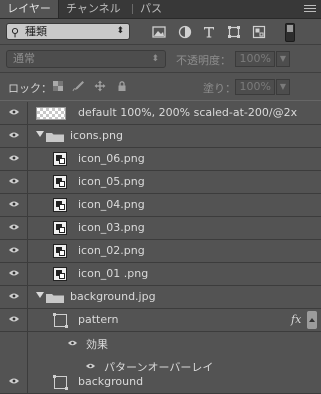 The height and width of the screenshot is (394, 321). Describe the element at coordinates (111, 250) in the screenshot. I see `layer-name: icon_02.png` at that location.